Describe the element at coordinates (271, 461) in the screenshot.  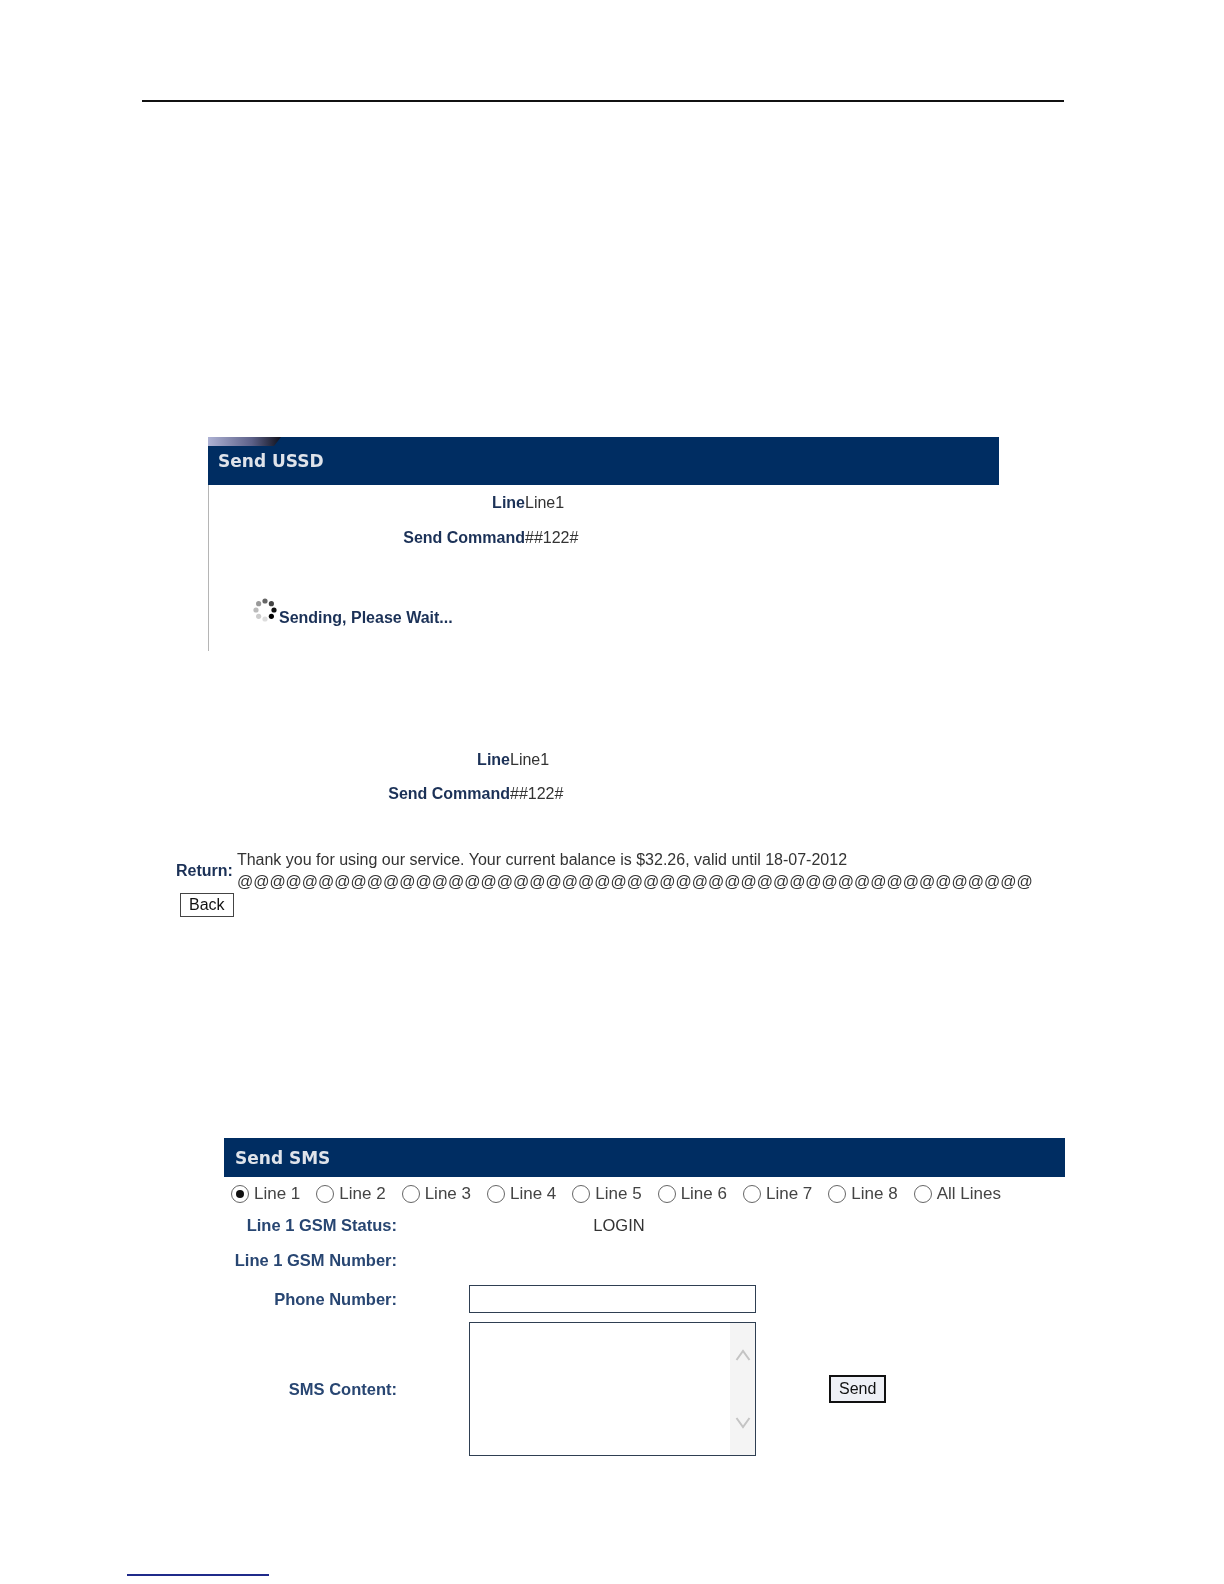
I see `panel-title: Send USSD` at that location.